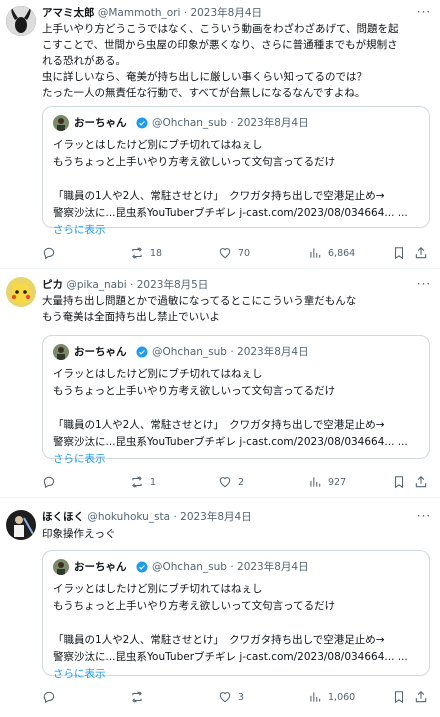 This screenshot has width=440, height=717. I want to click on tweet-date: 2023年8月5日, so click(173, 285).